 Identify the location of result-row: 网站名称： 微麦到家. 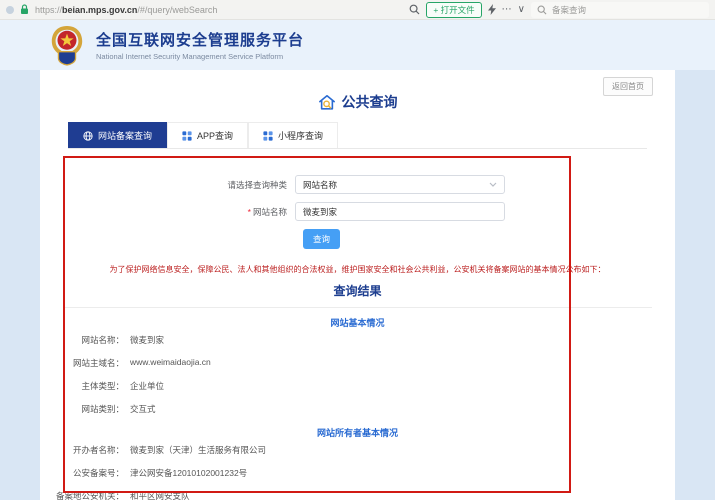
(357, 340).